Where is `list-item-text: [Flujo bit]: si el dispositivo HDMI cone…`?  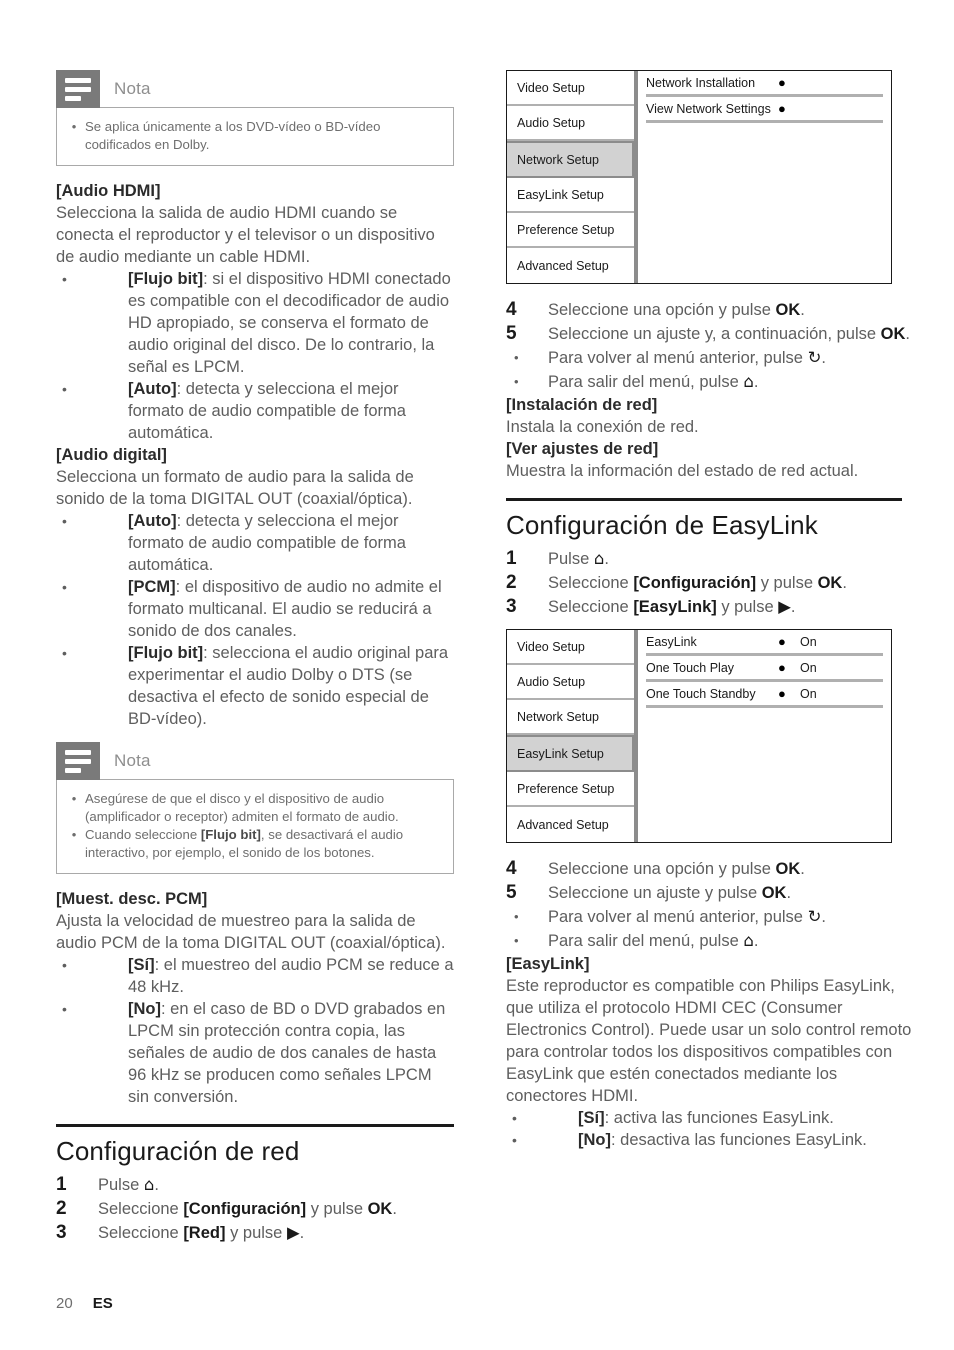 list-item-text: [Flujo bit]: si el dispositivo HDMI cone… is located at coordinates (292, 323).